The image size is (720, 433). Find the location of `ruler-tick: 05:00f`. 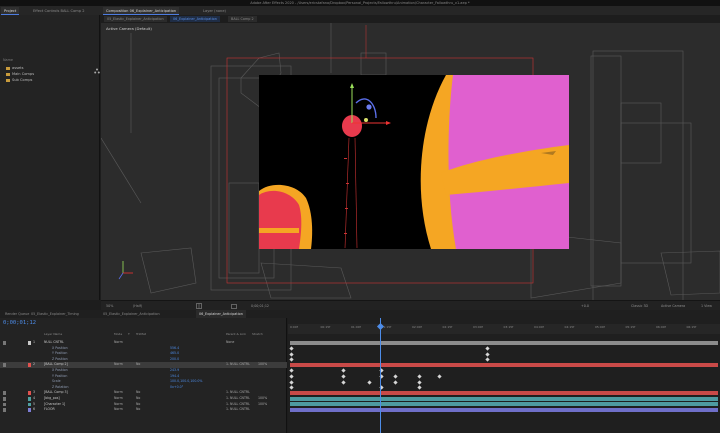

ruler-tick: 05:00f is located at coordinates (600, 327).